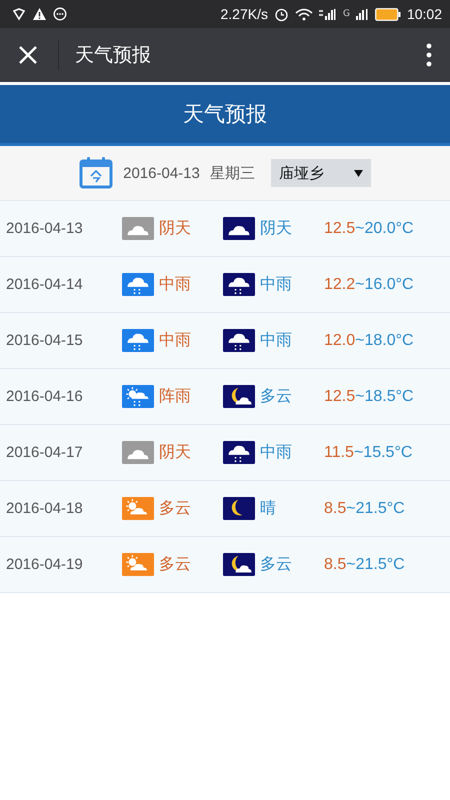 This screenshot has height=800, width=450. I want to click on temperature-range: 12.0~18.0°C, so click(369, 341).